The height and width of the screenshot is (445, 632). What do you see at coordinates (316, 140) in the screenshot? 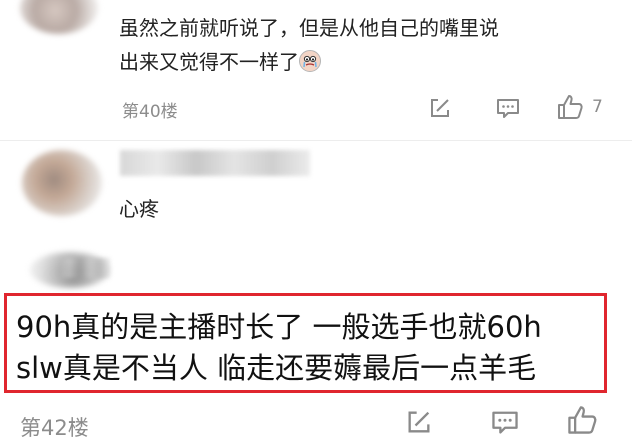
I see `divider` at bounding box center [316, 140].